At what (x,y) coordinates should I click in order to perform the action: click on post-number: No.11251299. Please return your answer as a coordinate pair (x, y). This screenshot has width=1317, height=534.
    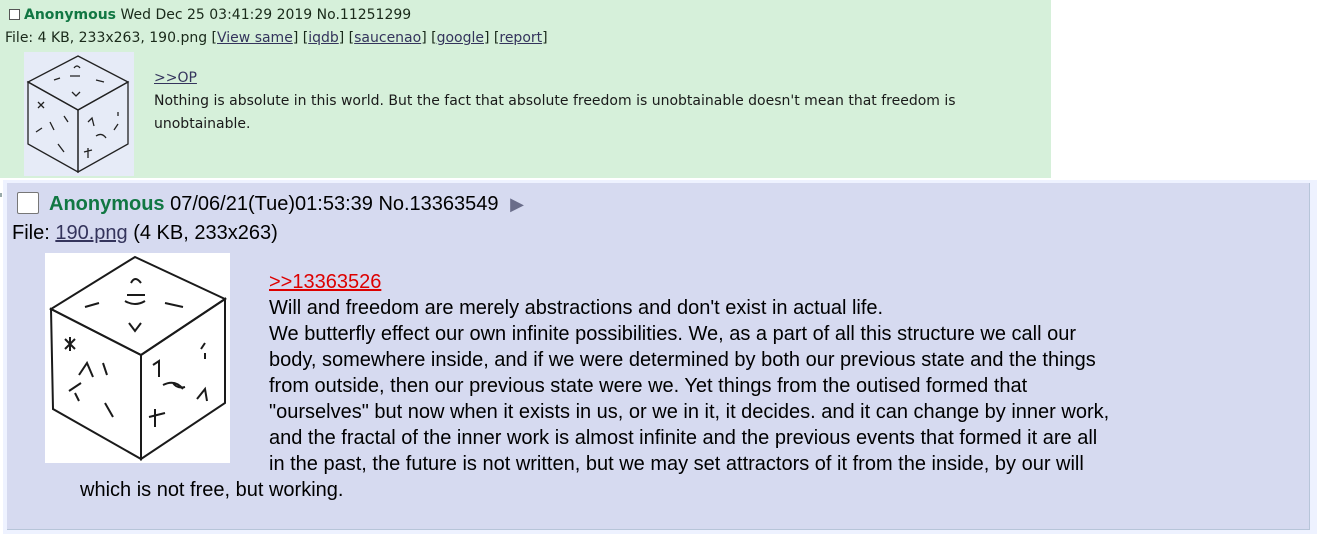
    Looking at the image, I should click on (364, 15).